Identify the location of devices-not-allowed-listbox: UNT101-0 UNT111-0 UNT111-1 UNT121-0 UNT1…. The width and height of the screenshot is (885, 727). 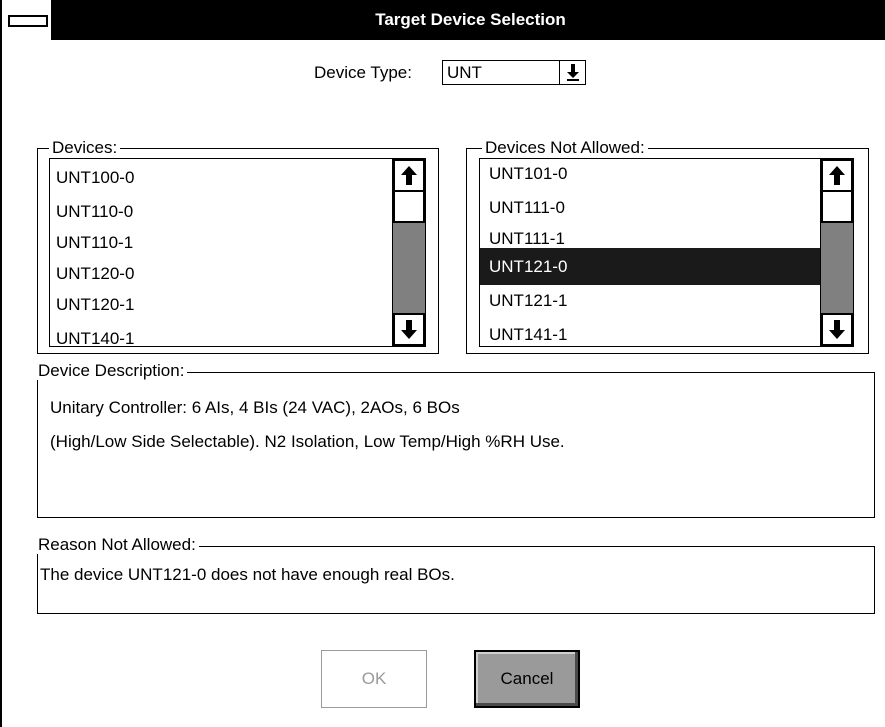
(666, 252).